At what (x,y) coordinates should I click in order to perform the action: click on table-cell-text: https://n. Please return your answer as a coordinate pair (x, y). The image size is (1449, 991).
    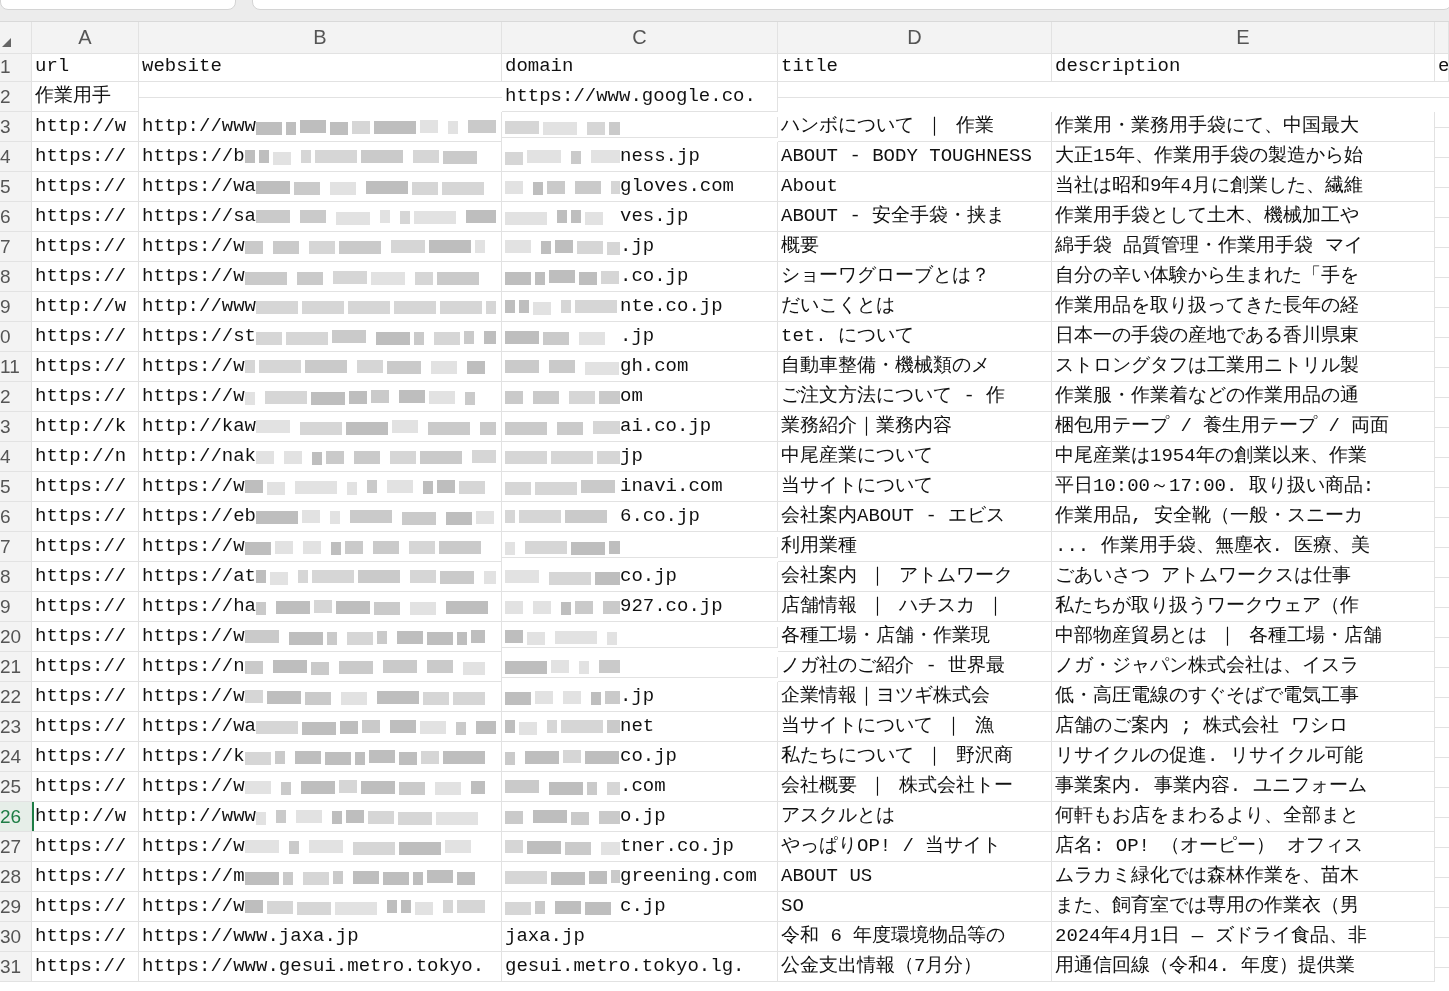
    Looking at the image, I should click on (193, 666).